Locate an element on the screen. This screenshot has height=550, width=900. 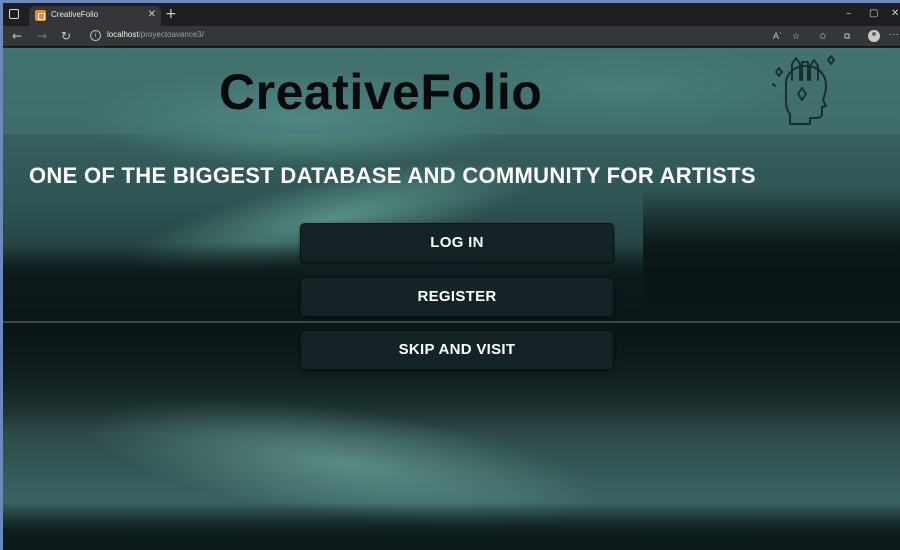
address-bar: localhost/proyectoavance3/ is located at coordinates (155, 34).